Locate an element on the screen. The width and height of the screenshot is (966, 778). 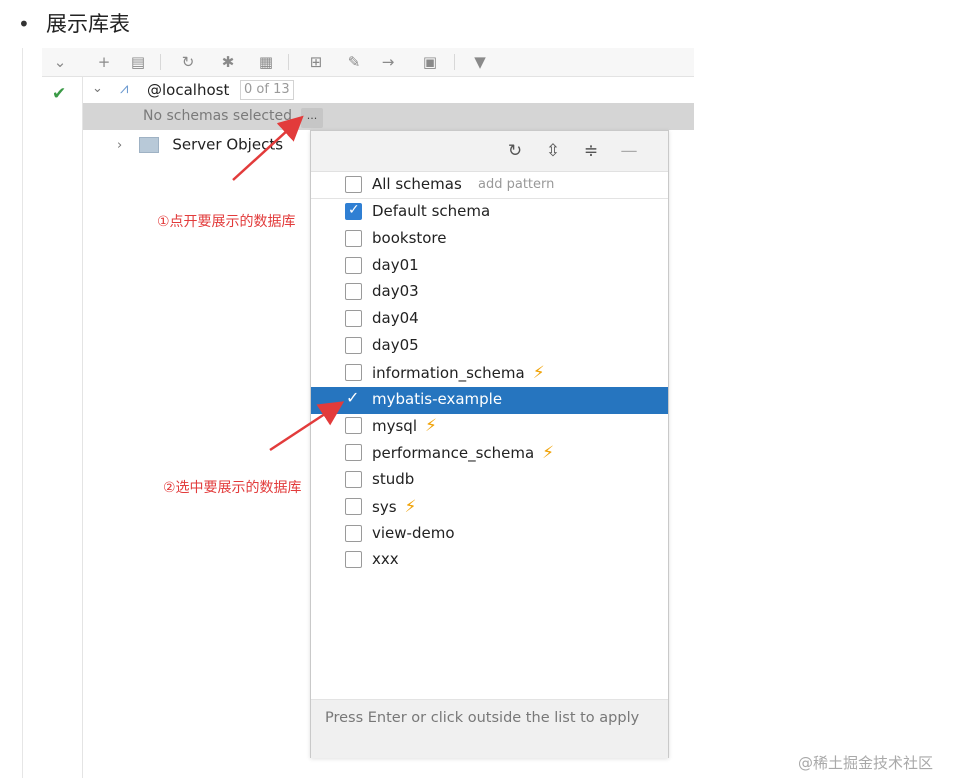
watermark: @稀土掘金技术社区 is located at coordinates (866, 763).